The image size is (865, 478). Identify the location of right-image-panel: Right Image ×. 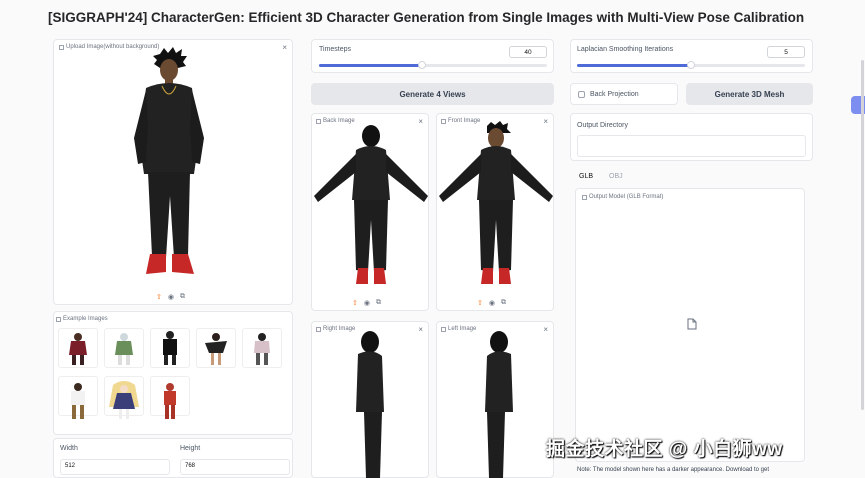
(370, 399).